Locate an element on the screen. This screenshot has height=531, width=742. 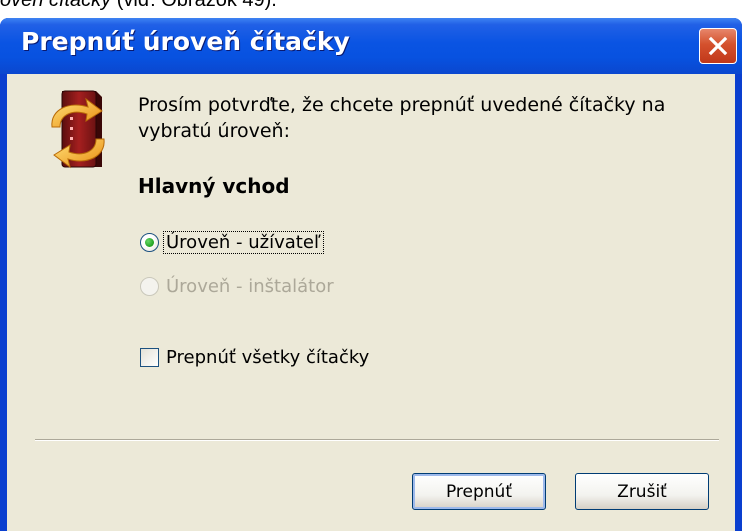
user-level-label: Úroveň - užívateľ is located at coordinates (243, 242).